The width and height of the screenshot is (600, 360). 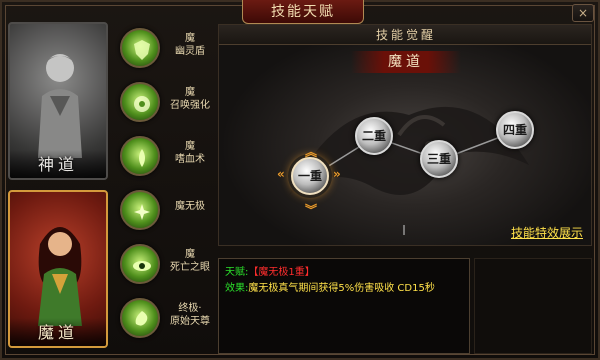 What do you see at coordinates (303, 12) in the screenshot?
I see `window-title: 技能天赋` at bounding box center [303, 12].